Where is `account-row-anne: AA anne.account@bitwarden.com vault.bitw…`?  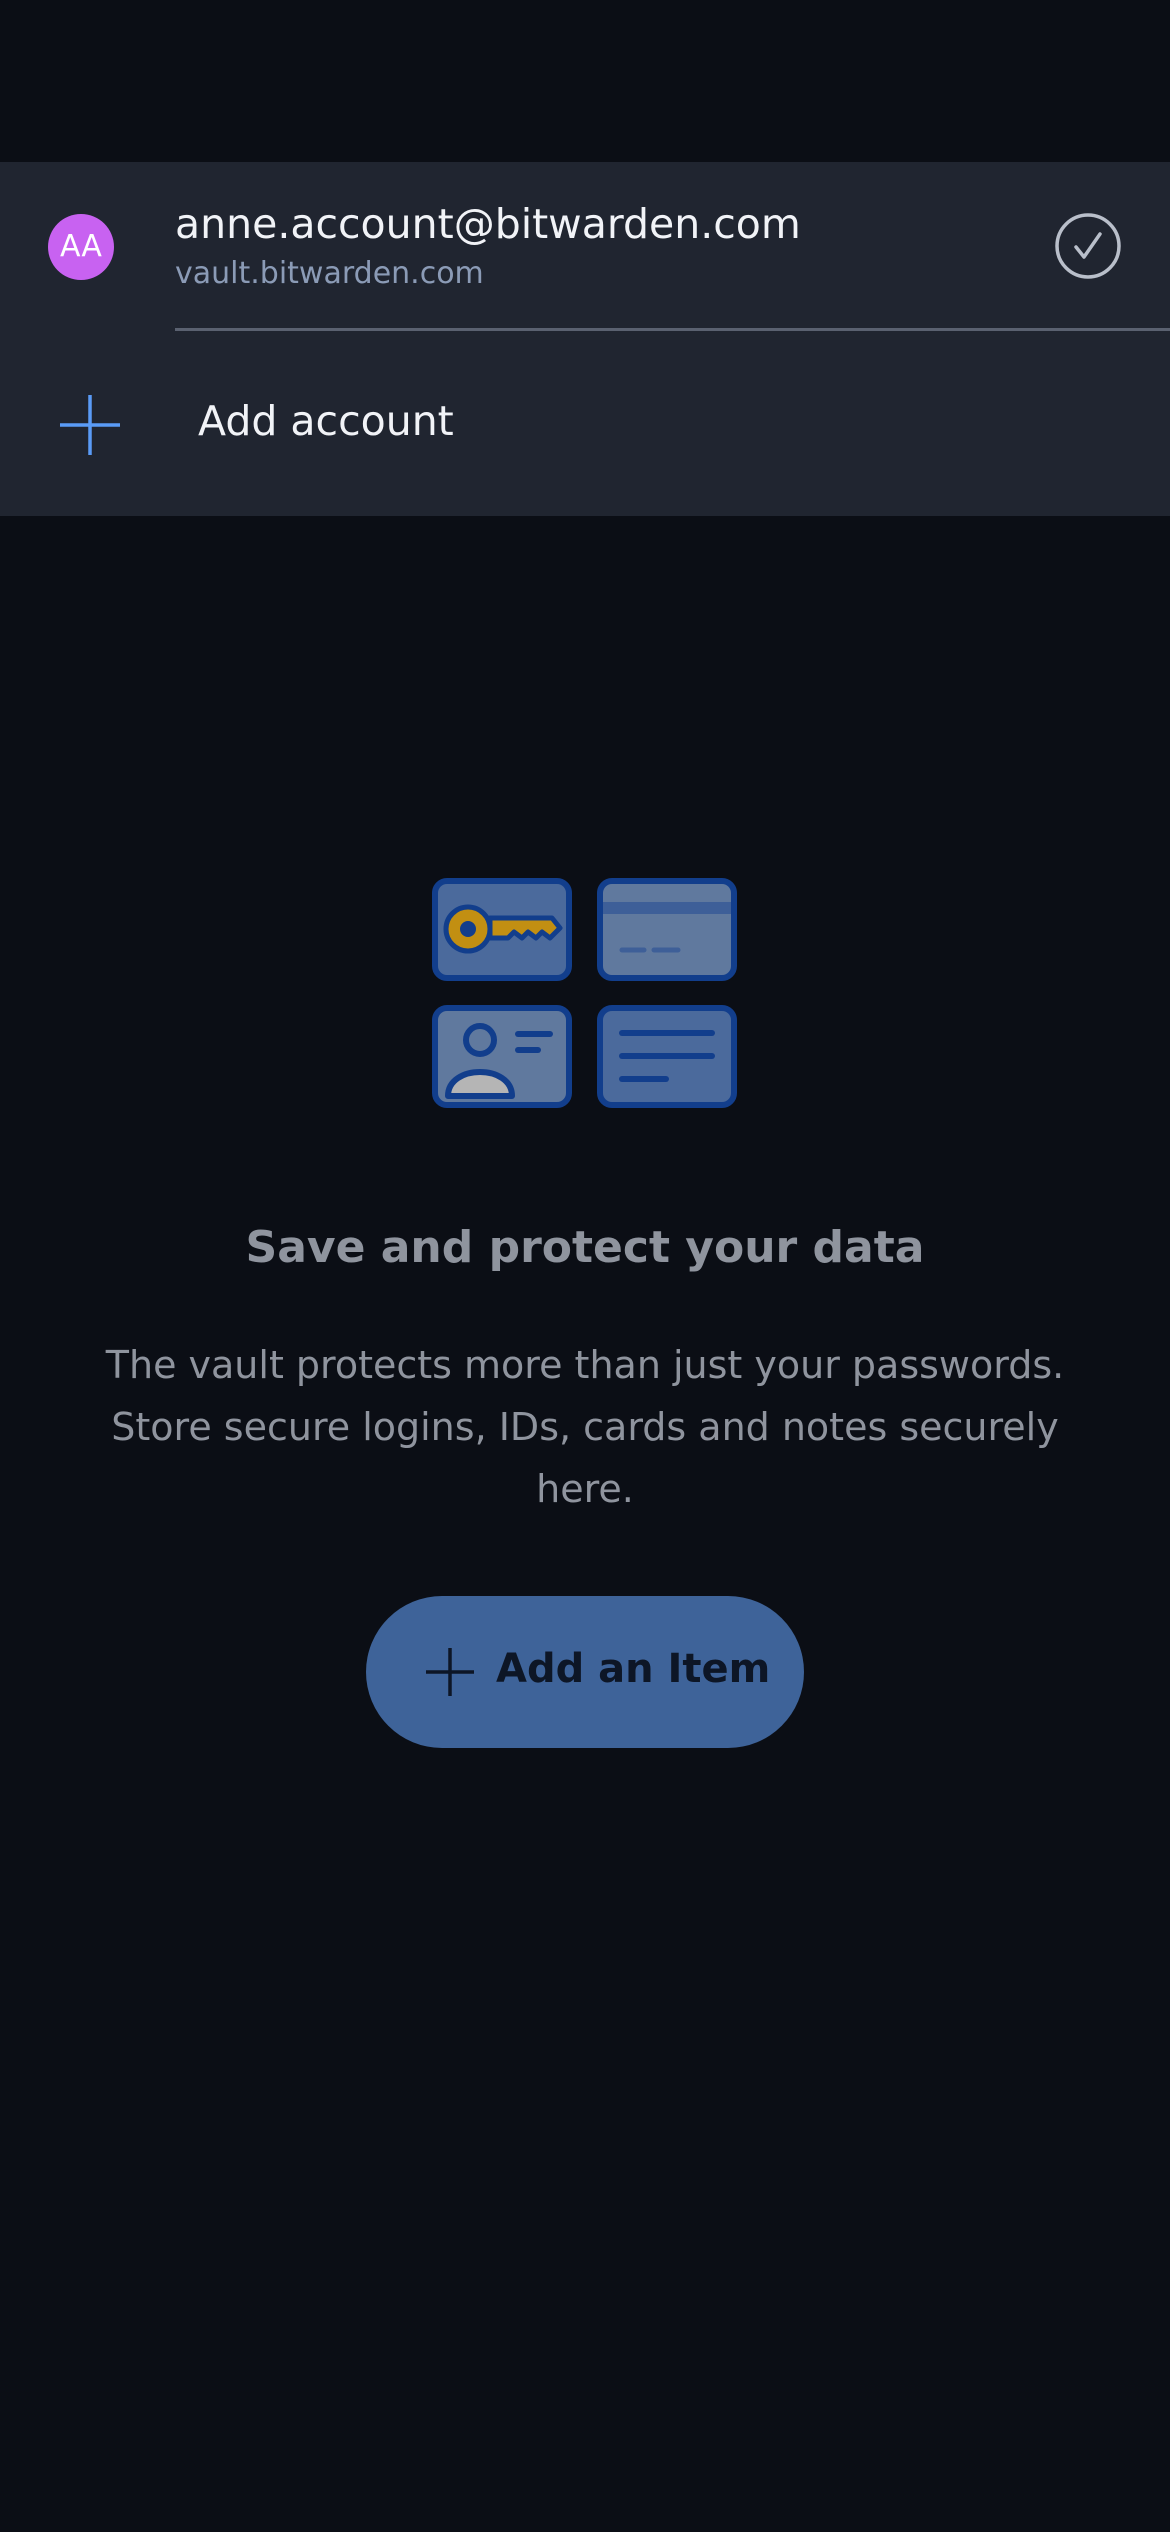 account-row-anne: AA anne.account@bitwarden.com vault.bitw… is located at coordinates (585, 246).